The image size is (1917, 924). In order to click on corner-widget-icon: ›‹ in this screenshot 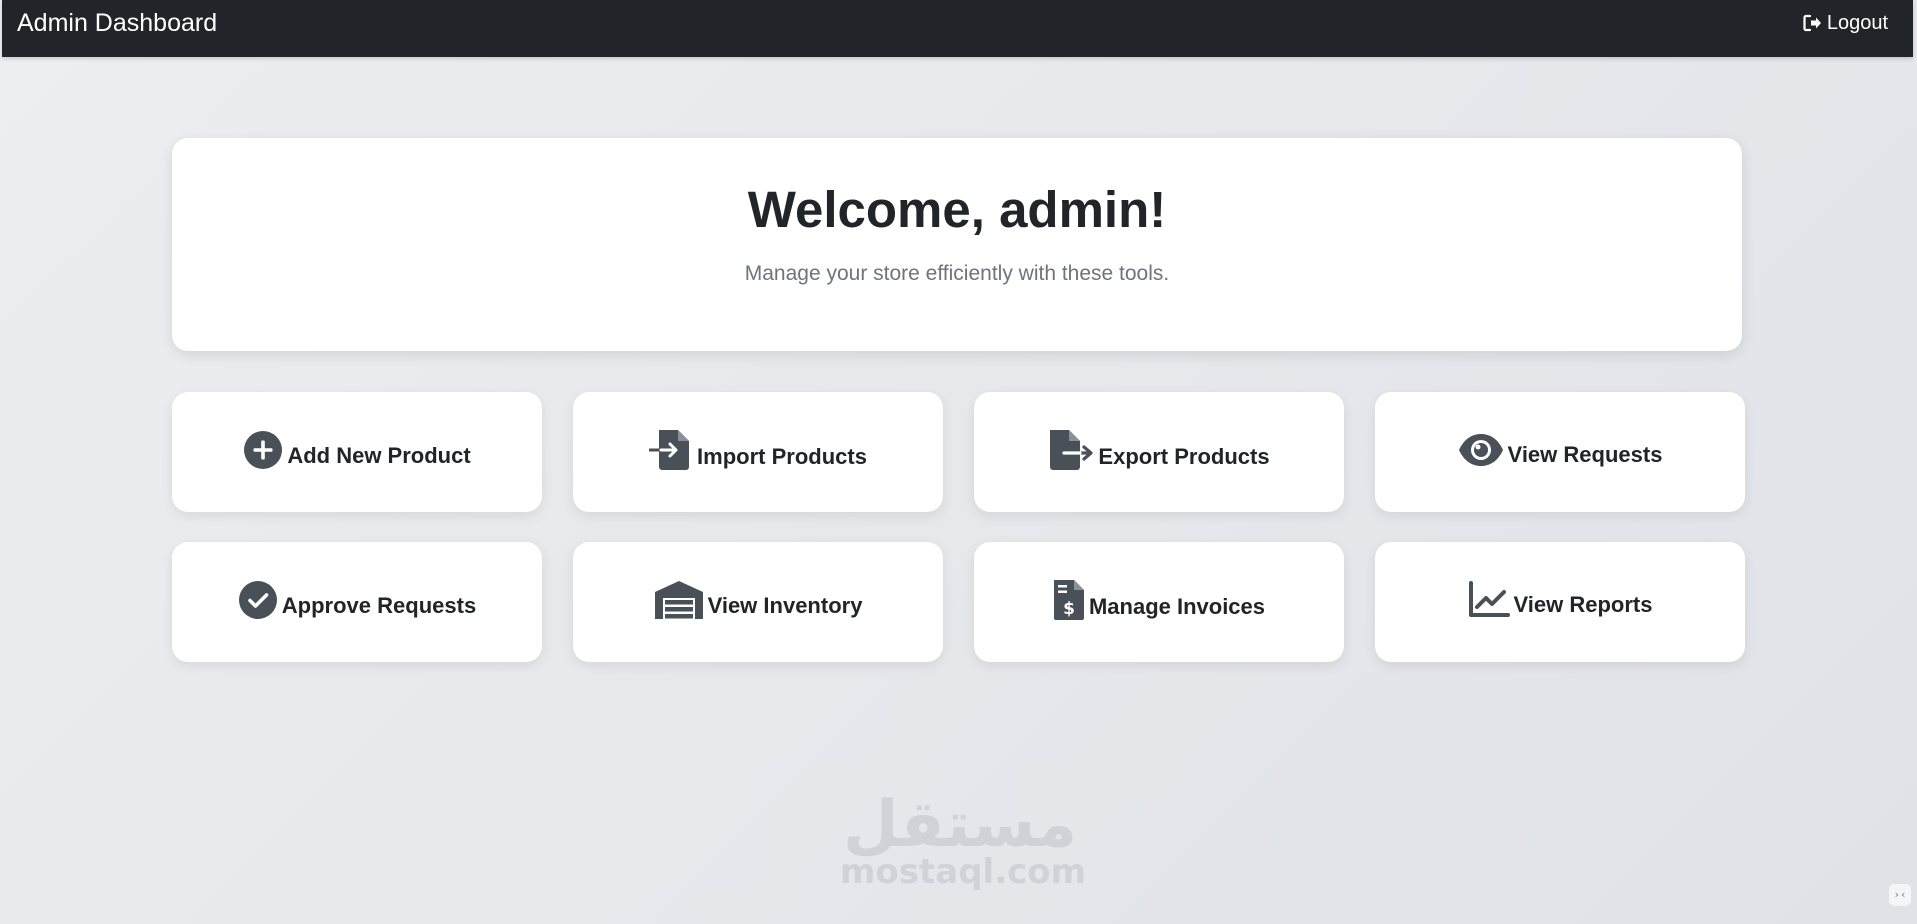, I will do `click(1900, 895)`.